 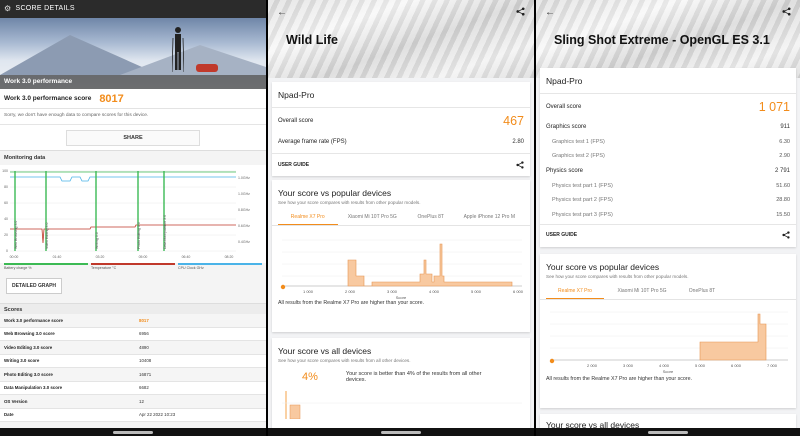 I want to click on score-value: 12, so click(x=141, y=401).